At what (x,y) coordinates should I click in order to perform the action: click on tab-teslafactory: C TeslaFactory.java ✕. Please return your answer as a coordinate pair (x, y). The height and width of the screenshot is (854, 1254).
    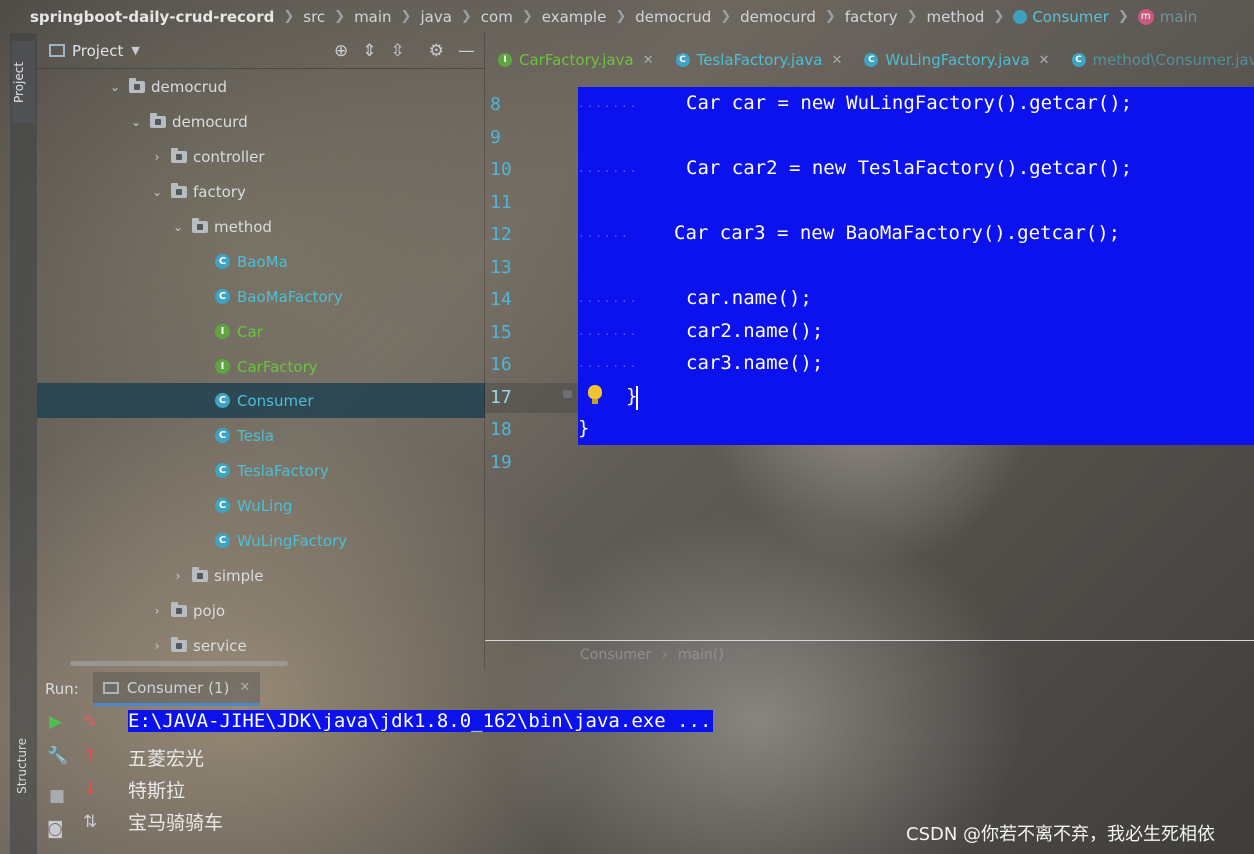
    Looking at the image, I should click on (757, 60).